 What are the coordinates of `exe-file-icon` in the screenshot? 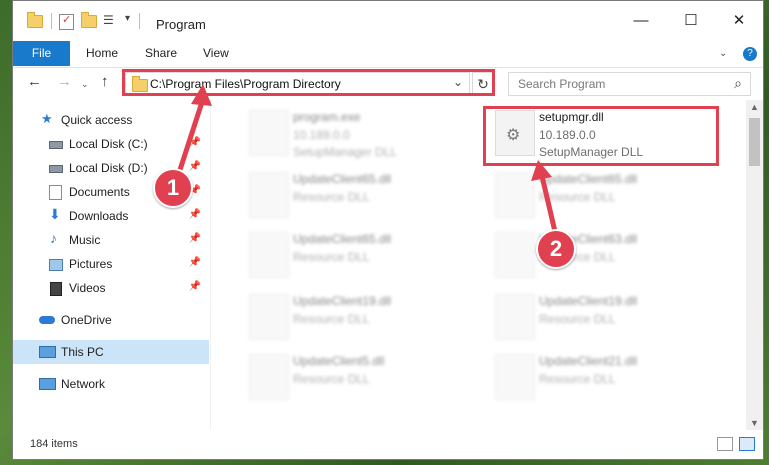 It's located at (269, 133).